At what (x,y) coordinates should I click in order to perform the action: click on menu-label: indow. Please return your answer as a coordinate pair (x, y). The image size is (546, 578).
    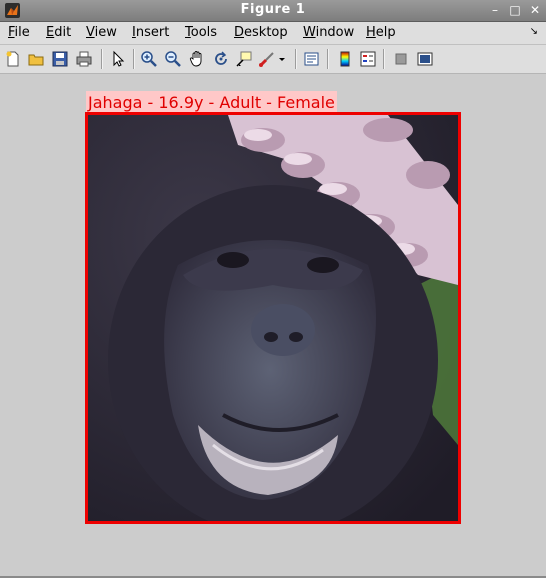
    Looking at the image, I should click on (335, 32).